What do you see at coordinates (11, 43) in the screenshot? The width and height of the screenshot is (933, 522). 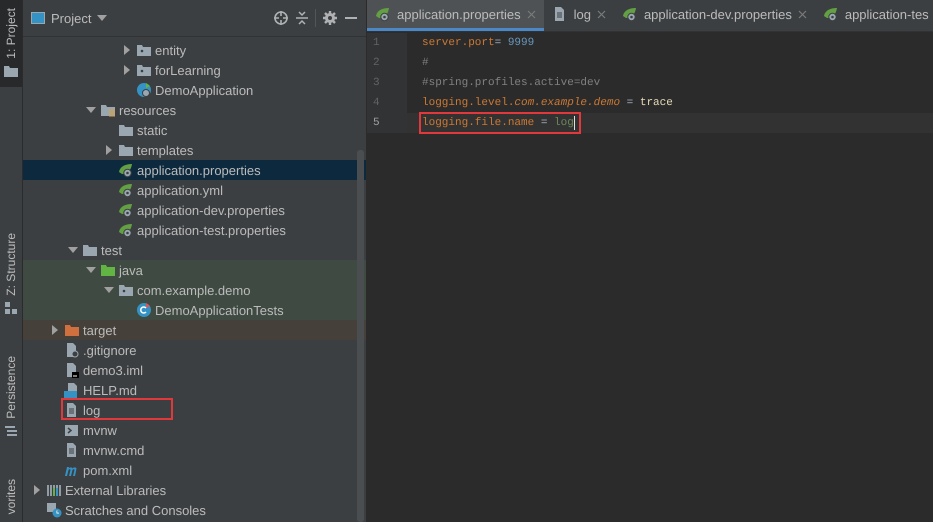 I see `tool-window-tab: 1: Project` at bounding box center [11, 43].